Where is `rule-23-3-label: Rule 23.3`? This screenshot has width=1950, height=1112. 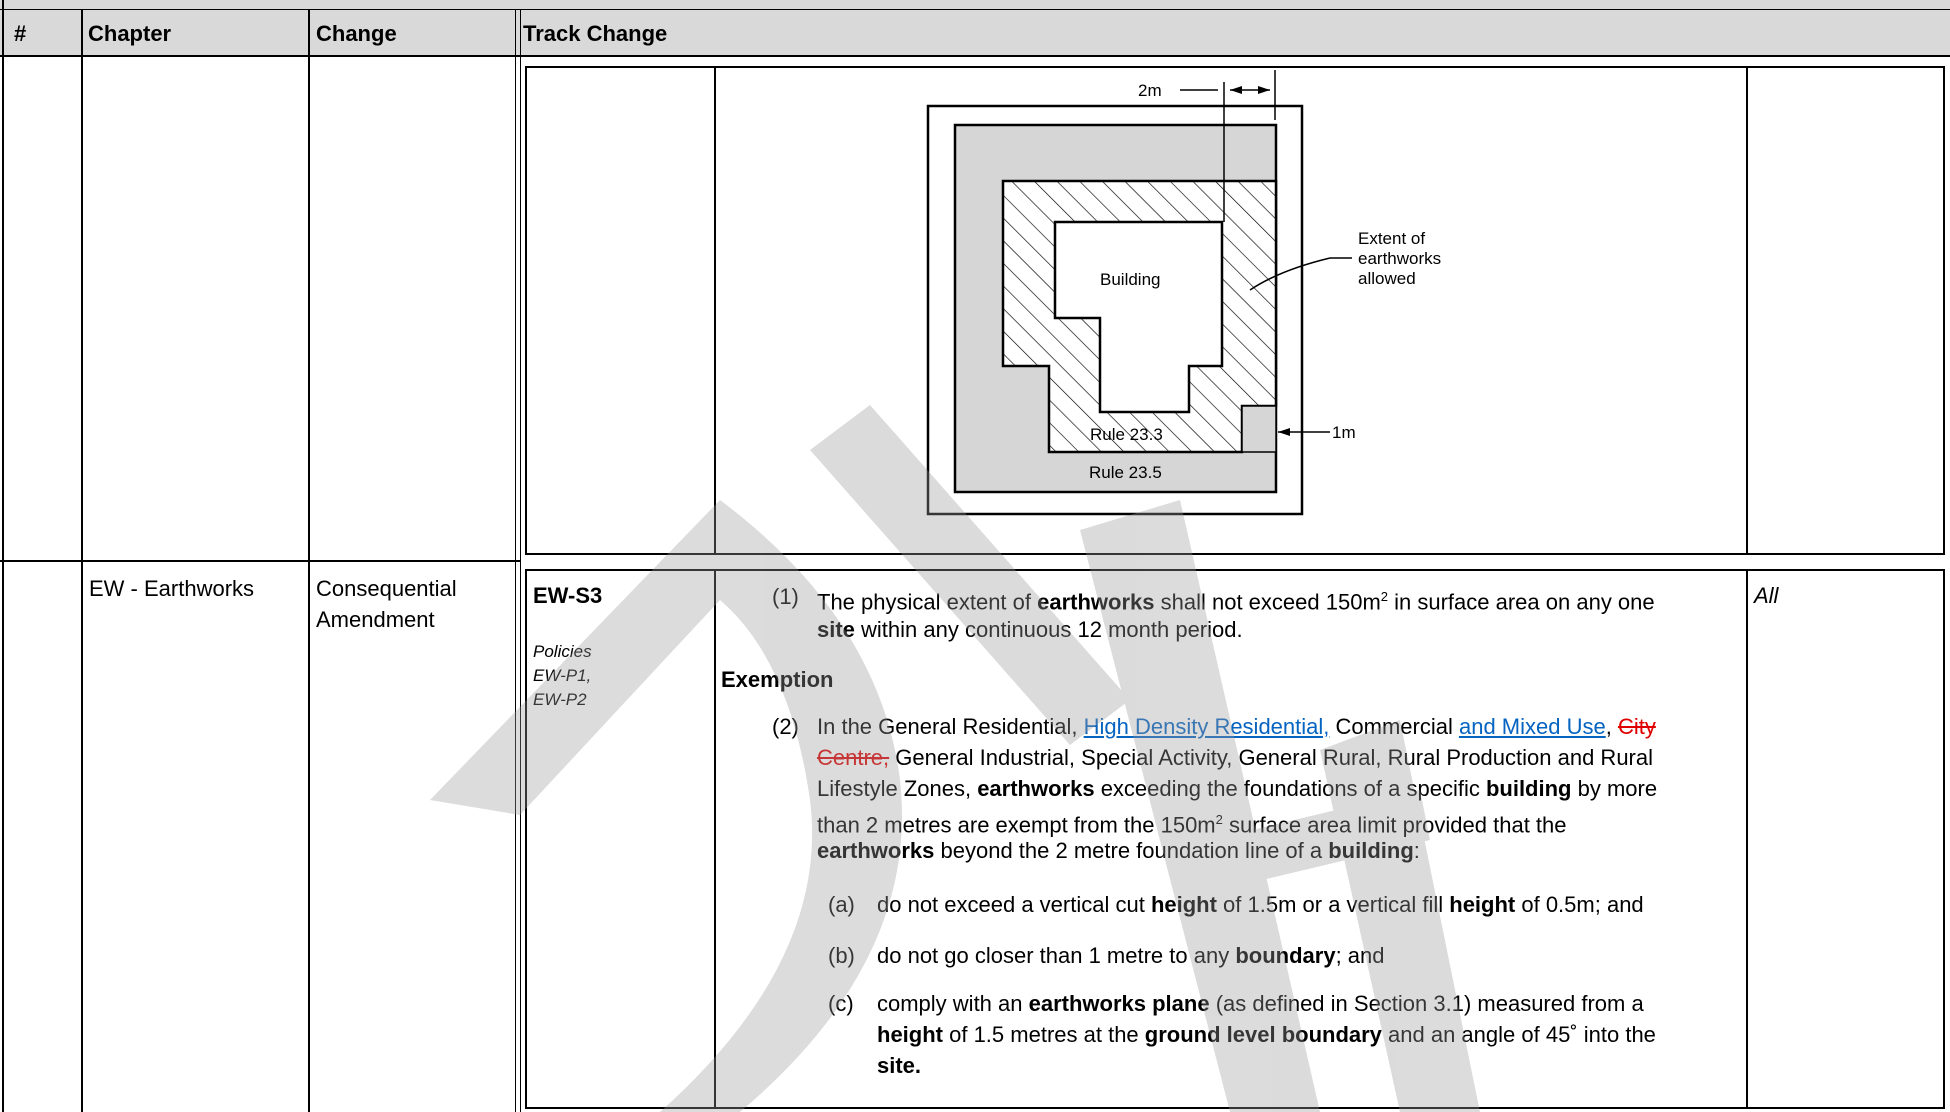
rule-23-3-label: Rule 23.3 is located at coordinates (1126, 434).